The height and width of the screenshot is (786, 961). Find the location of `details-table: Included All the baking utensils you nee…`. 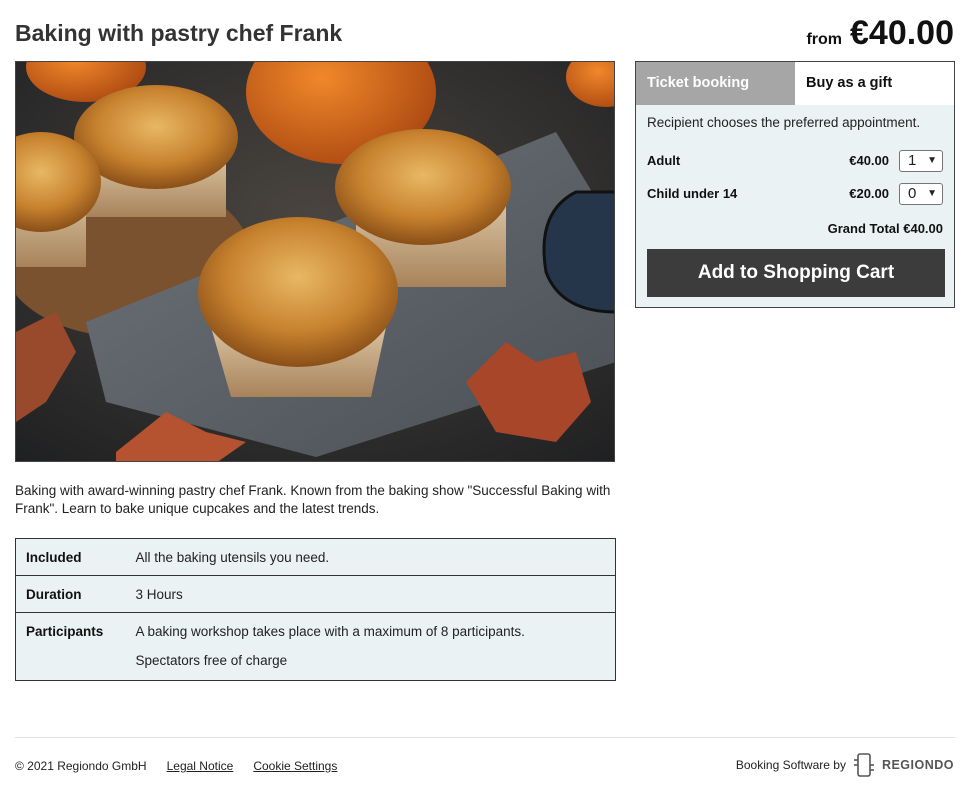

details-table: Included All the baking utensils you nee… is located at coordinates (315, 609).